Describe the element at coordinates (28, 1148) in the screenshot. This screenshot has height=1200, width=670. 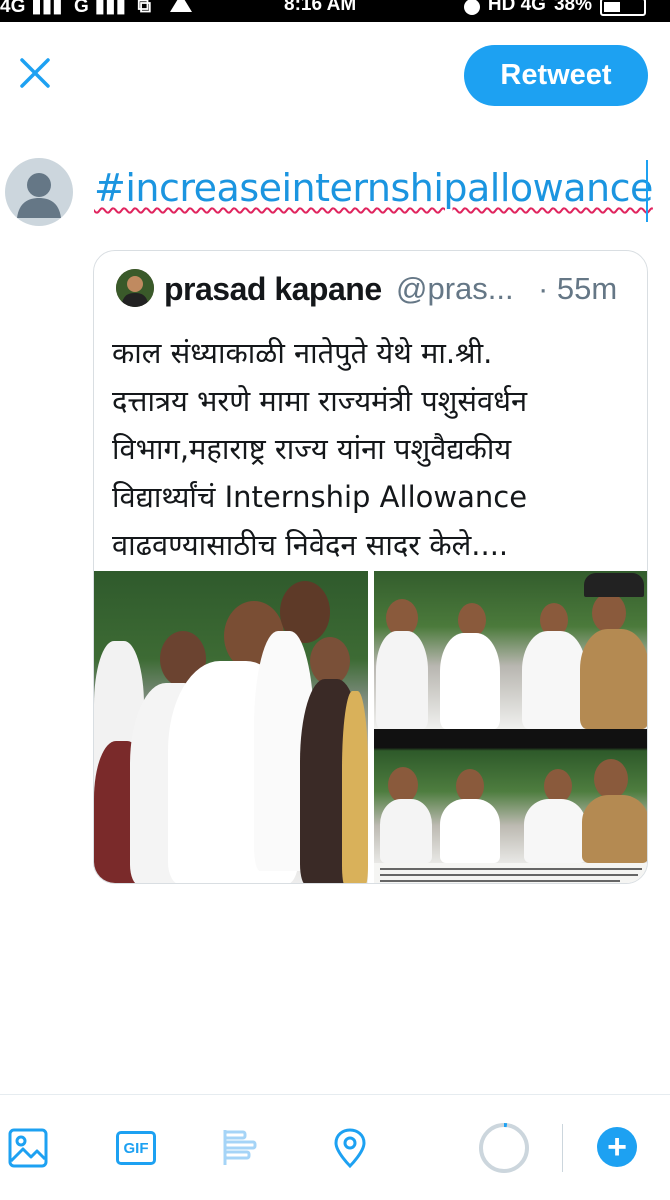
I see `image-icon` at that location.